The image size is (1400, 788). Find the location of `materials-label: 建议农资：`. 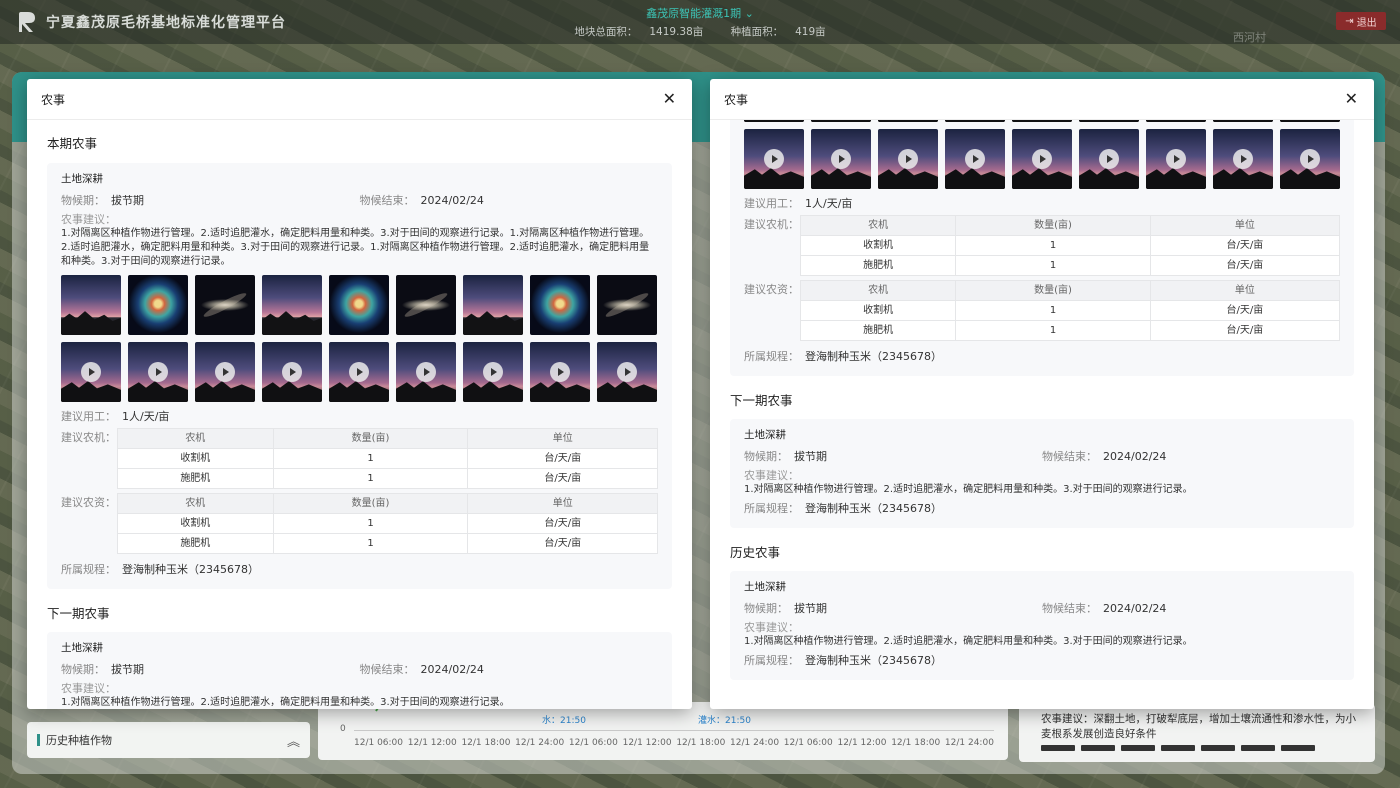

materials-label: 建议农资： is located at coordinates (88, 502).